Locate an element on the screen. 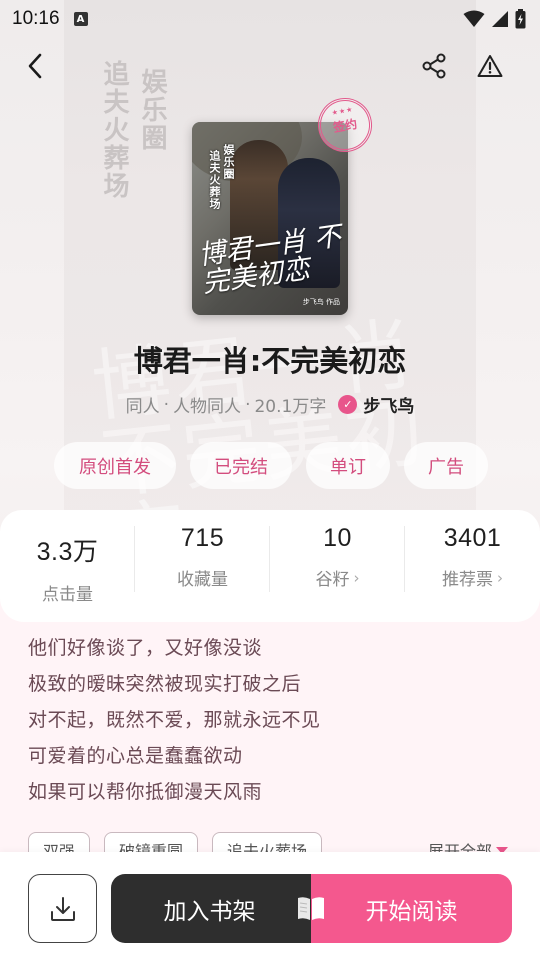 The width and height of the screenshot is (540, 960). book-tags: 原创首发 已完结 单订 广告 is located at coordinates (270, 466).